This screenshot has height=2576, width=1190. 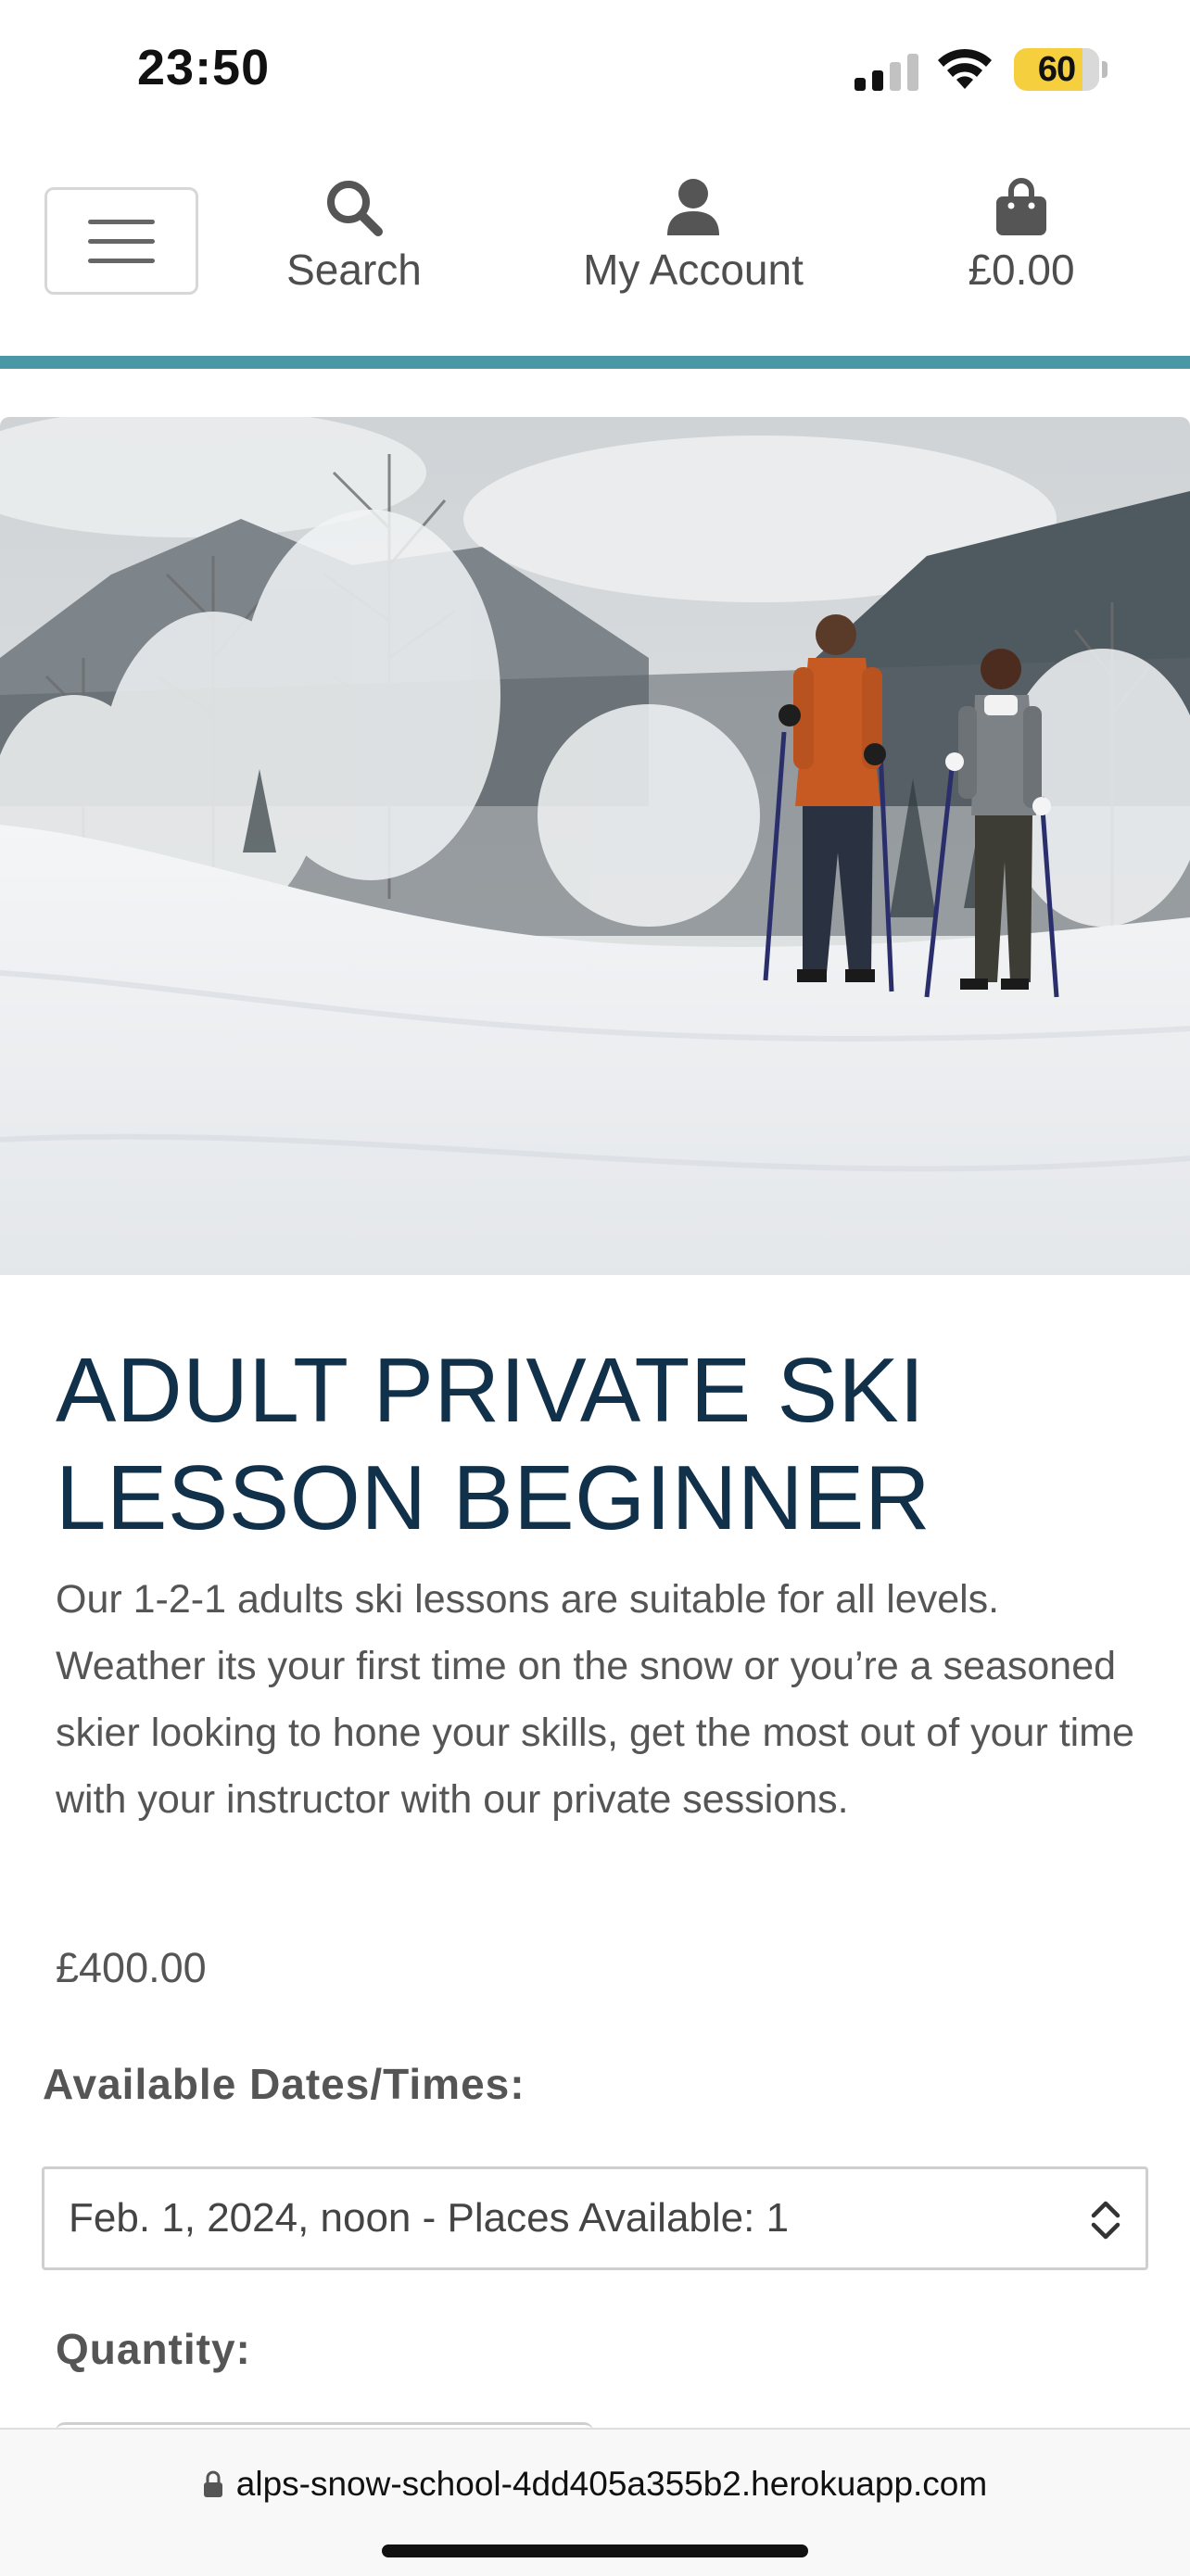 I want to click on battery-level: 60, so click(x=1056, y=69).